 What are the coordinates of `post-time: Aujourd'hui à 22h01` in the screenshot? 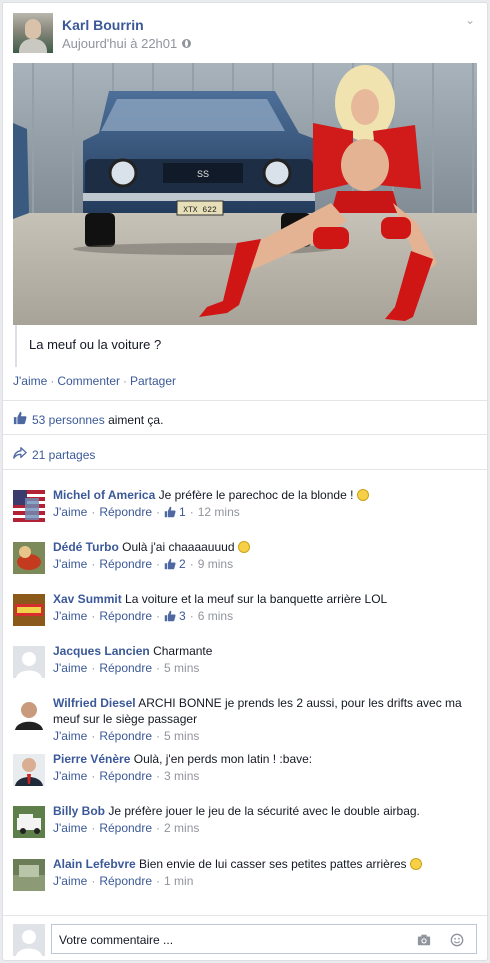 It's located at (119, 43).